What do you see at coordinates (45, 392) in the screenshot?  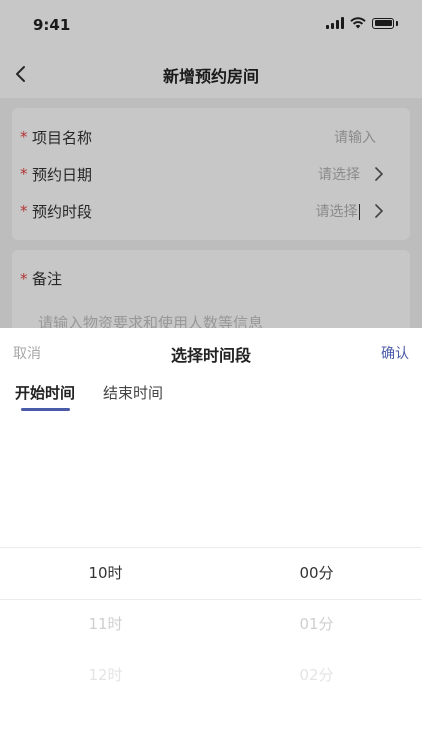 I see `tab-start-time: 开始时间` at bounding box center [45, 392].